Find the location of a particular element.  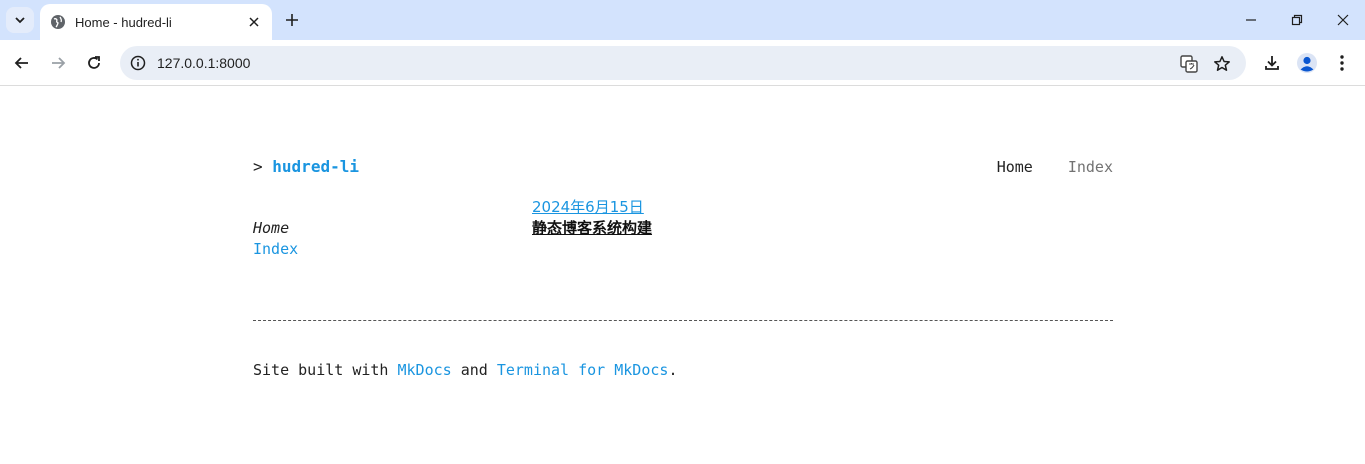

bookmark-star-icon is located at coordinates (1222, 64).